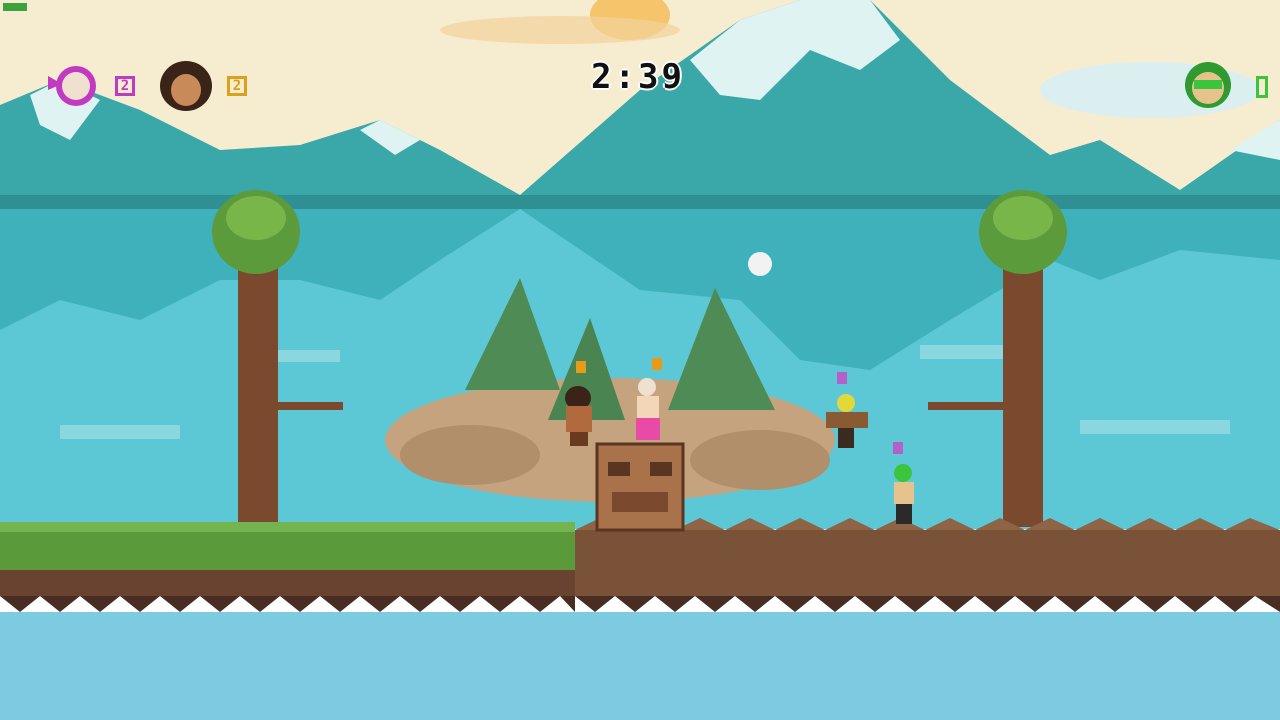 The width and height of the screenshot is (1280, 720). What do you see at coordinates (968, 406) in the screenshot?
I see `tree-branch-right` at bounding box center [968, 406].